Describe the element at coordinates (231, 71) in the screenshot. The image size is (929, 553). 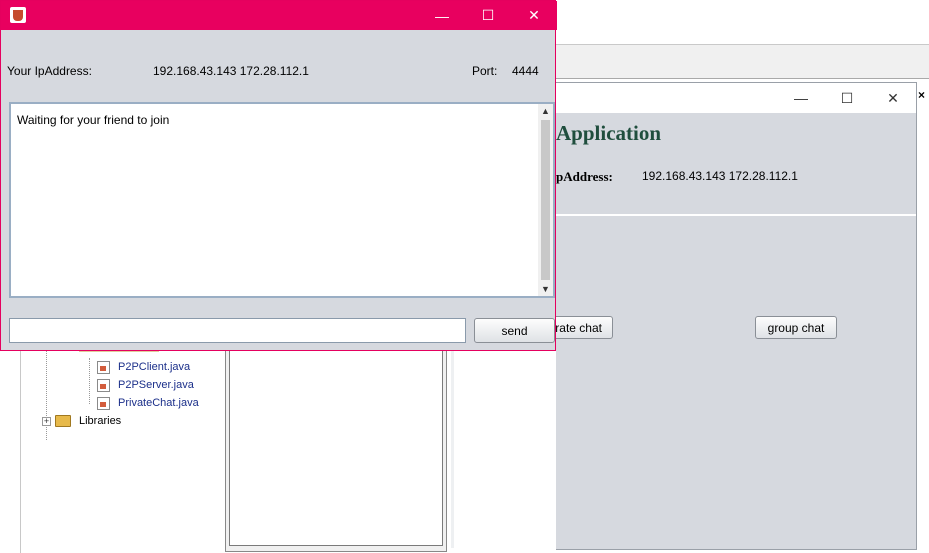
I see `ip-value: 192.168.43.143 172.28.112.1` at that location.